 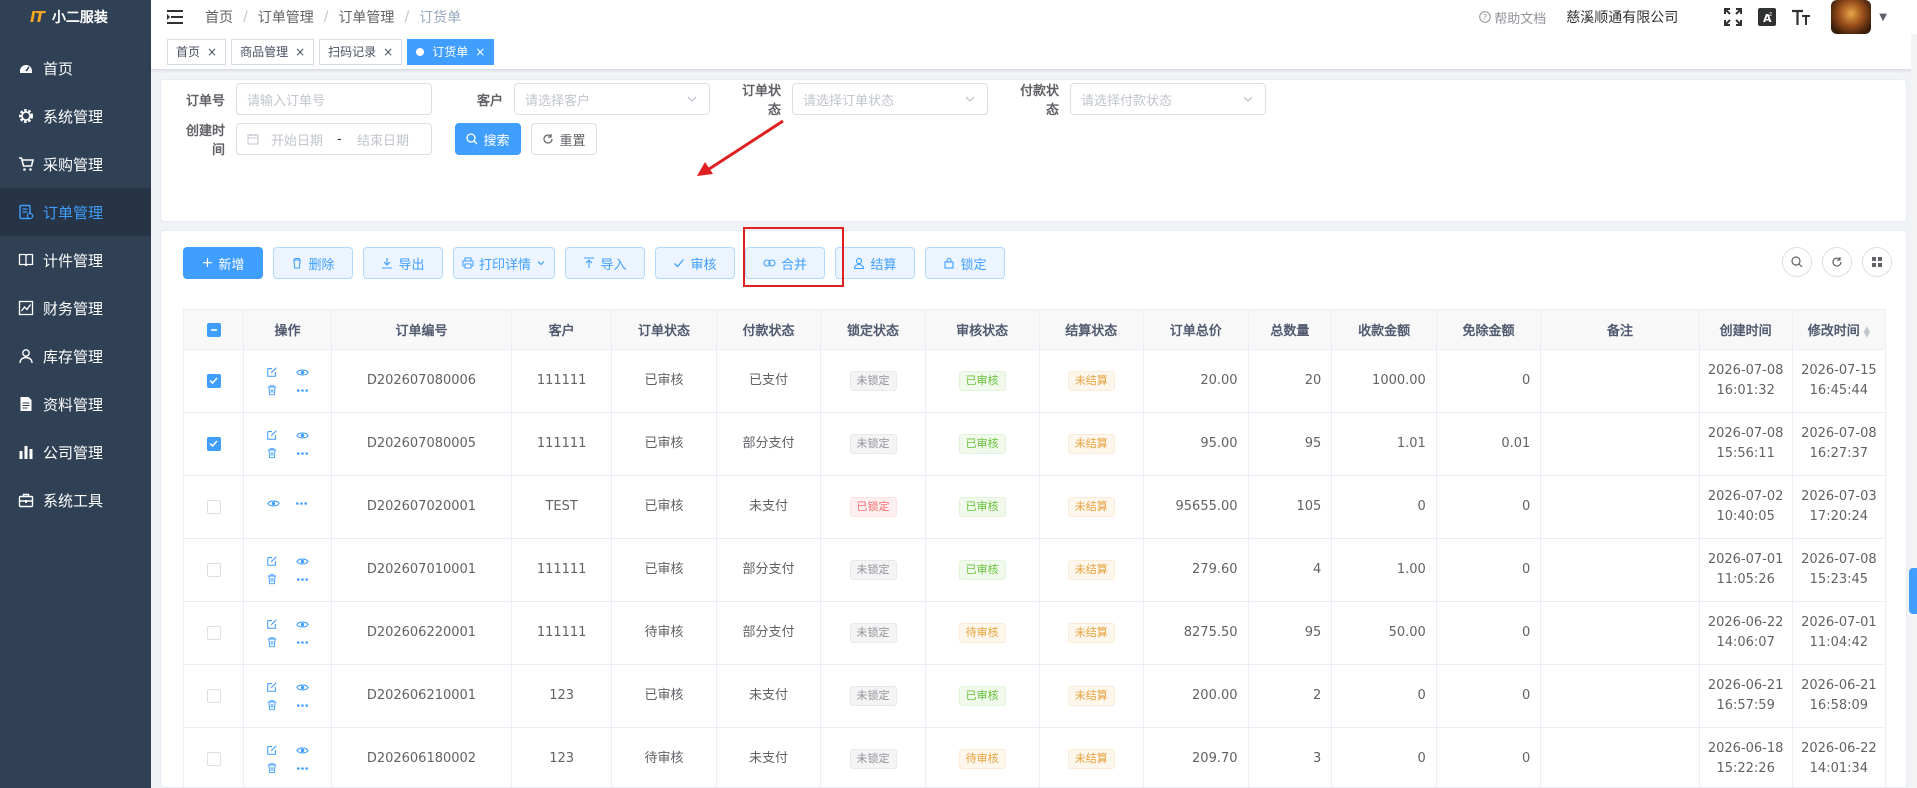 What do you see at coordinates (219, 17) in the screenshot?
I see `breadcrumb-item: 首页` at bounding box center [219, 17].